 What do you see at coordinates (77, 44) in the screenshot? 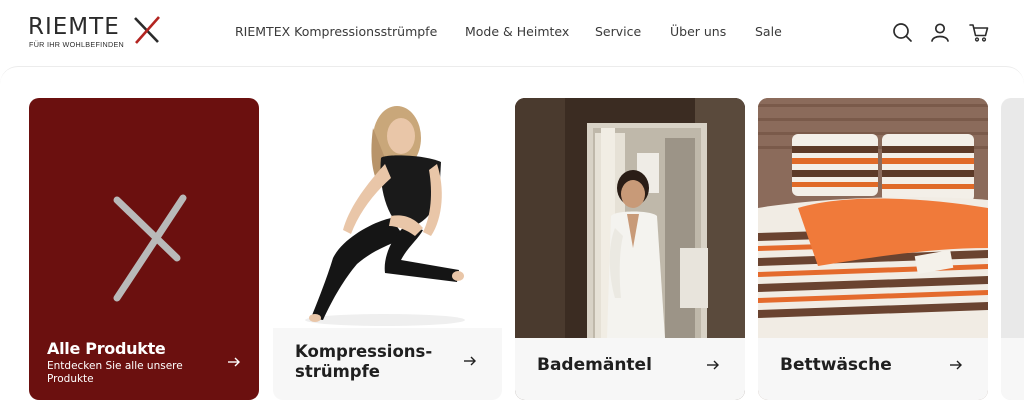
I see `brand-tagline: FÜR IHR WOHLBEFINDEN` at bounding box center [77, 44].